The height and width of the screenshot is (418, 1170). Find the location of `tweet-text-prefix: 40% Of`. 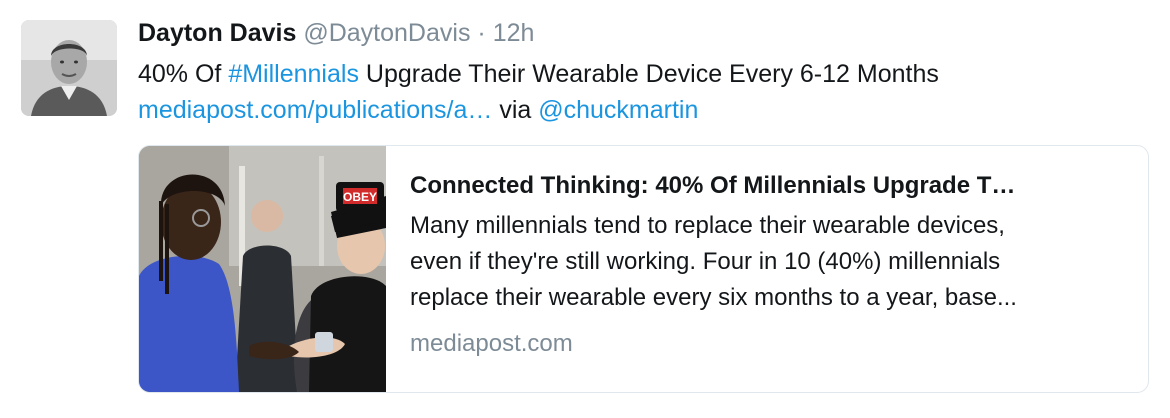

tweet-text-prefix: 40% Of is located at coordinates (183, 74).